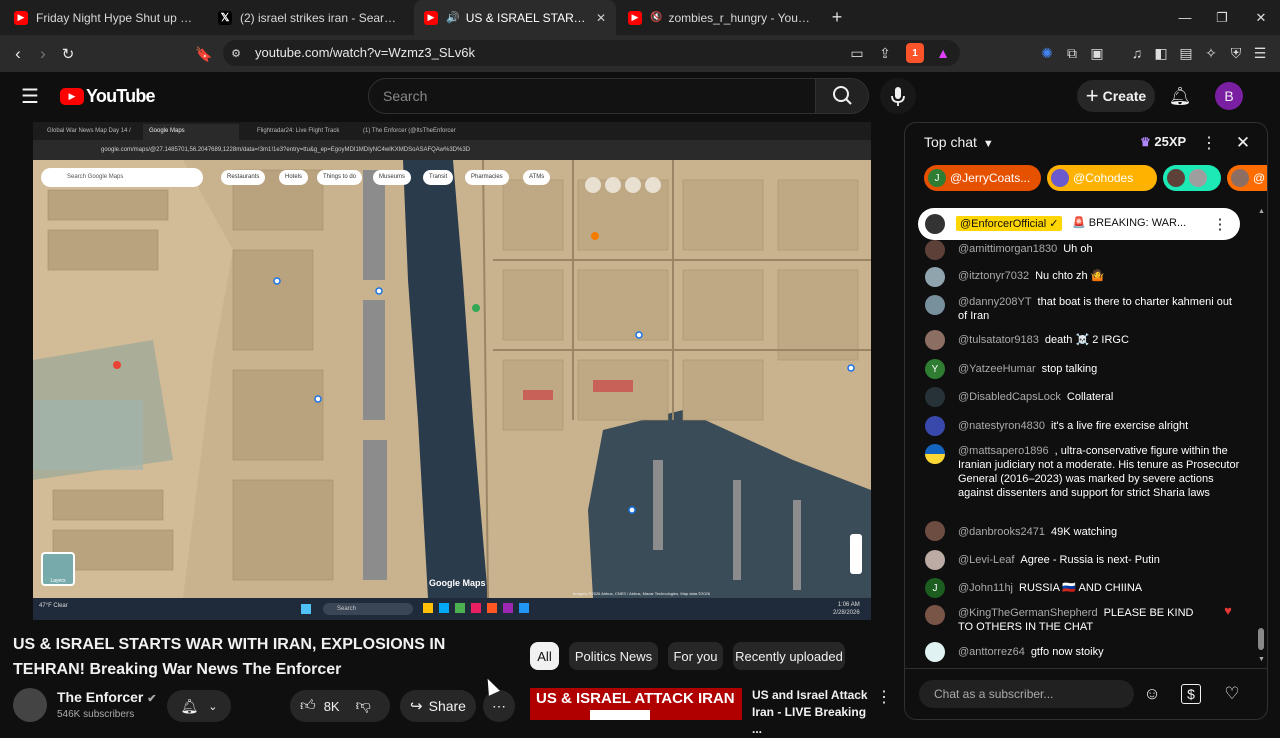 The image size is (1280, 738). I want to click on filter-chip-all: All, so click(544, 656).